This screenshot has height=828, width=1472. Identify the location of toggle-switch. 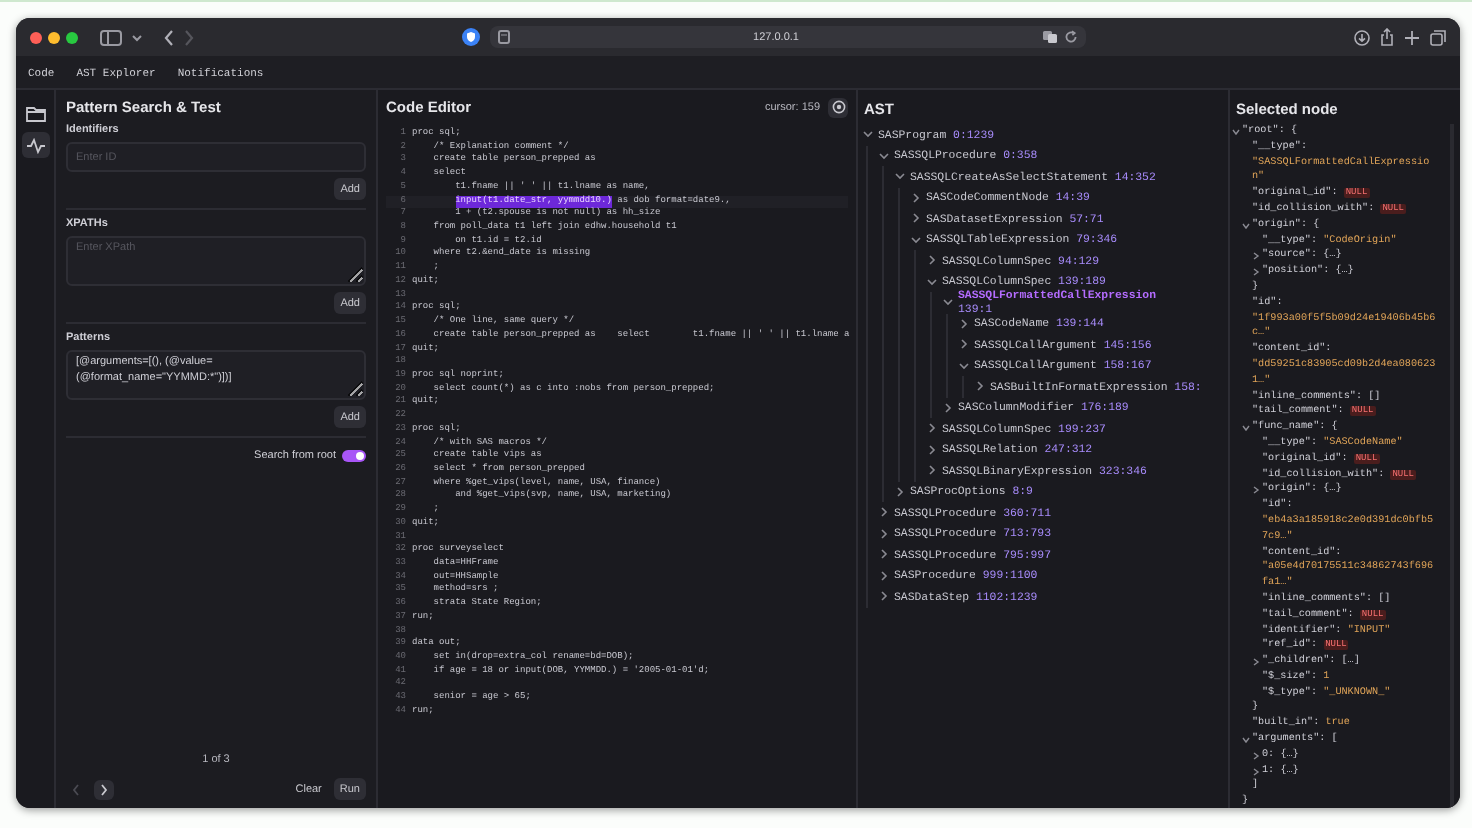
(354, 456).